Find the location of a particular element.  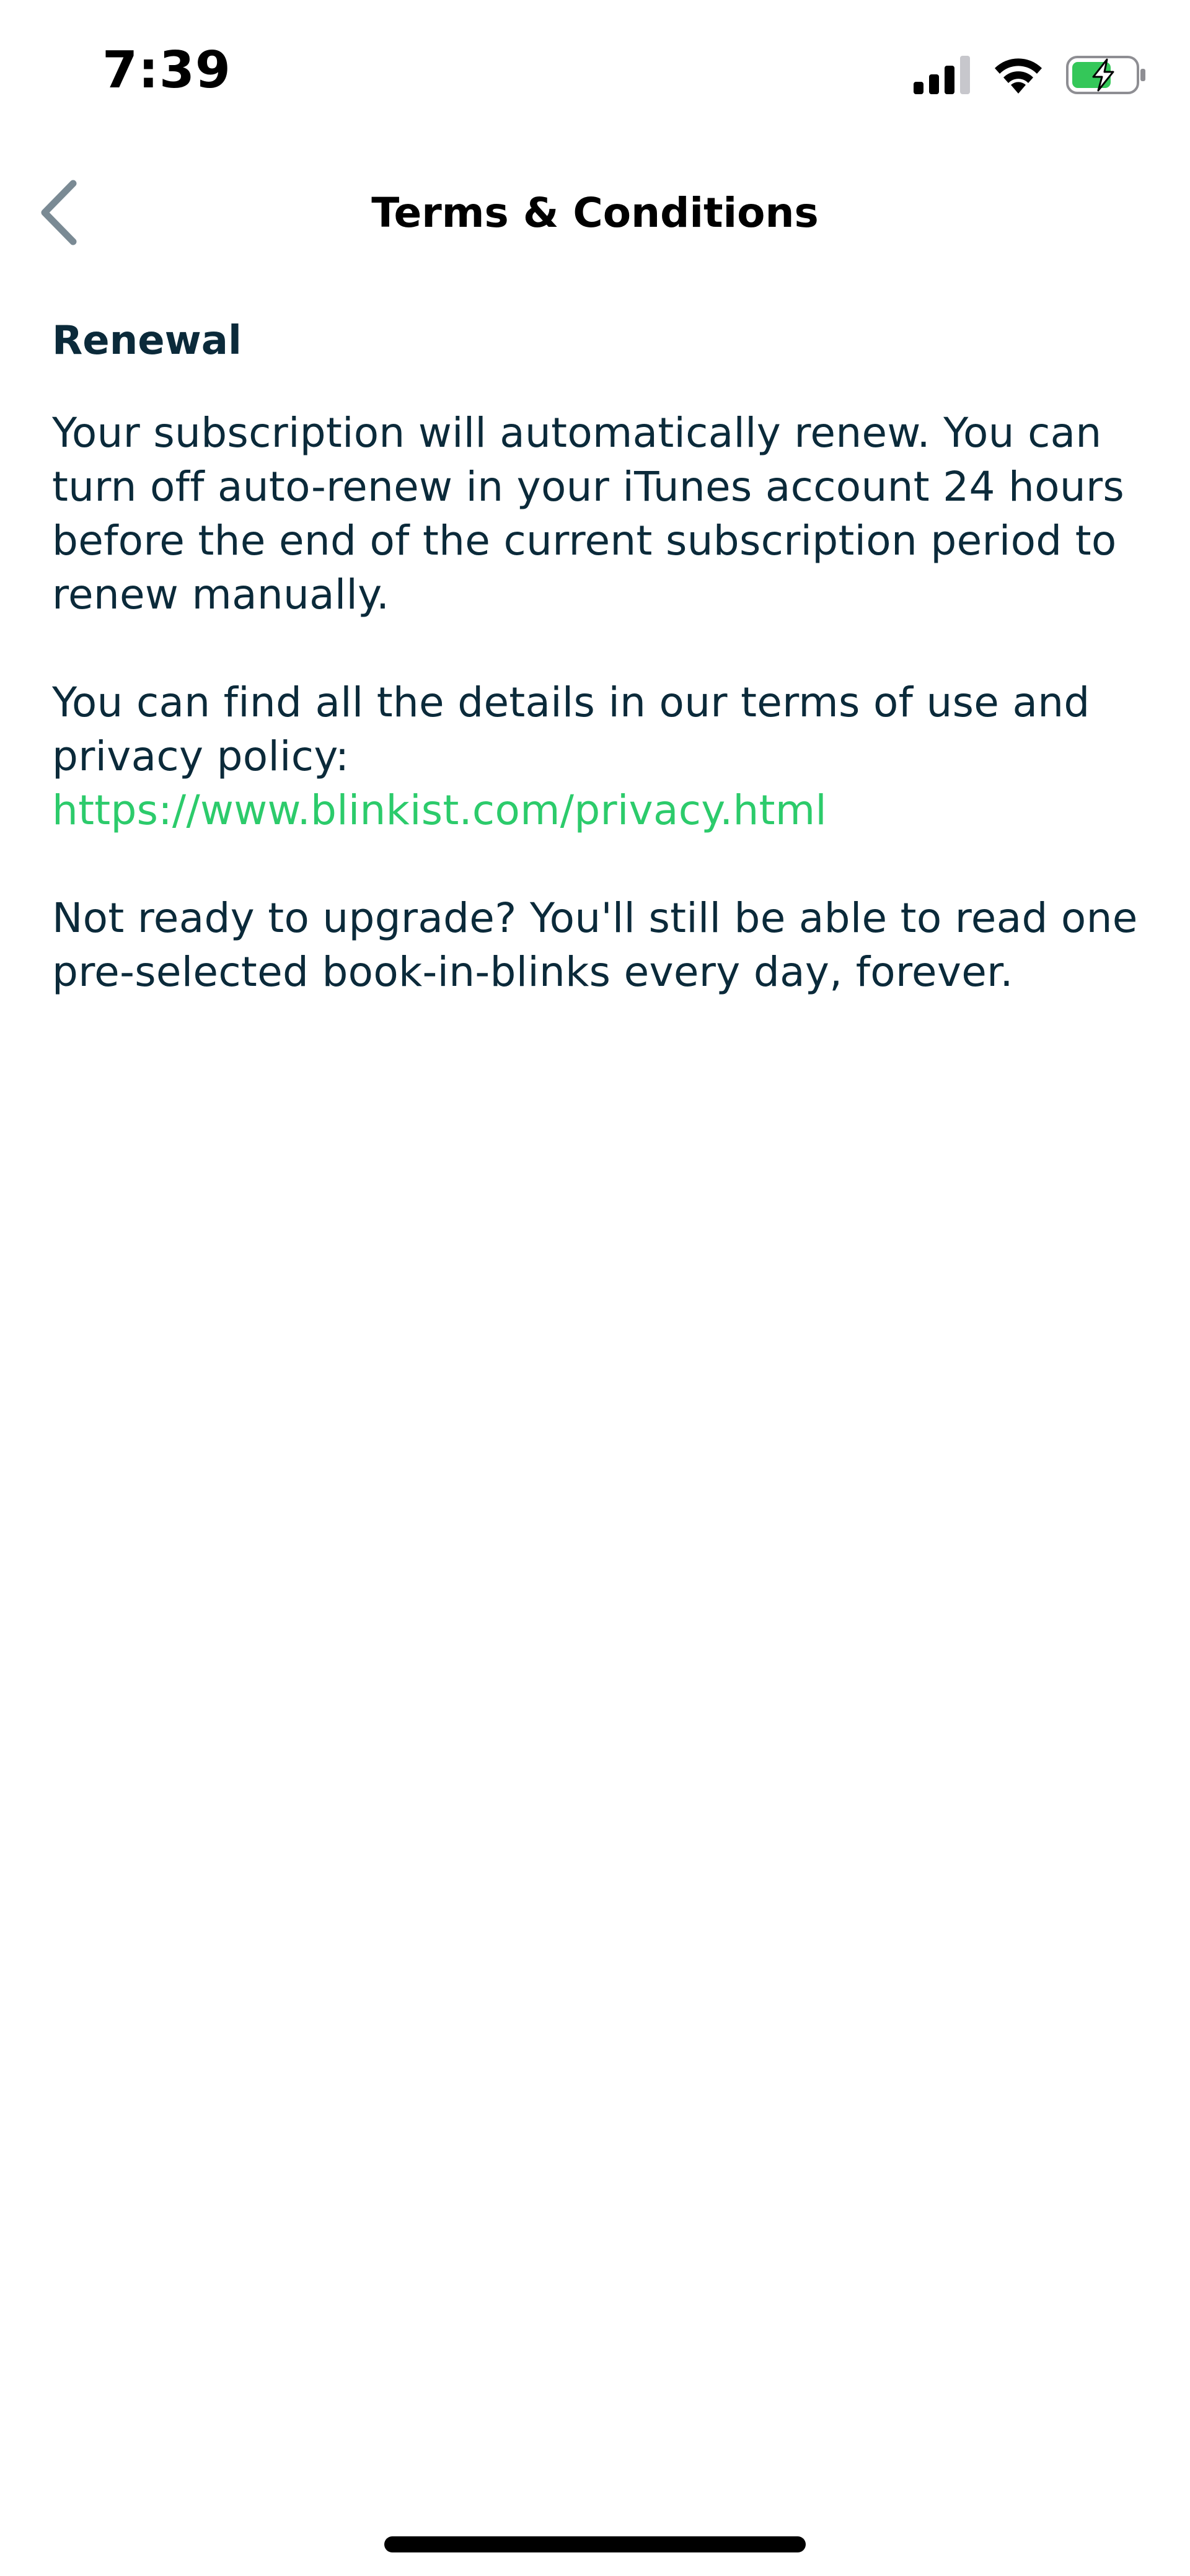

page-title: Terms & Conditions is located at coordinates (595, 213).